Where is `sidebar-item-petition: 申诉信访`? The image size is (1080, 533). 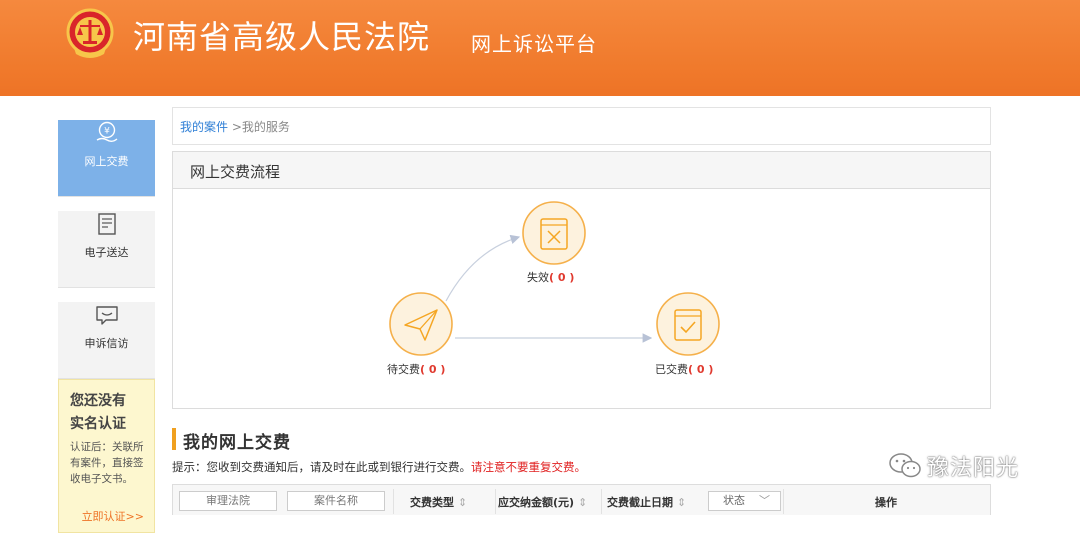 sidebar-item-petition: 申诉信访 is located at coordinates (106, 340).